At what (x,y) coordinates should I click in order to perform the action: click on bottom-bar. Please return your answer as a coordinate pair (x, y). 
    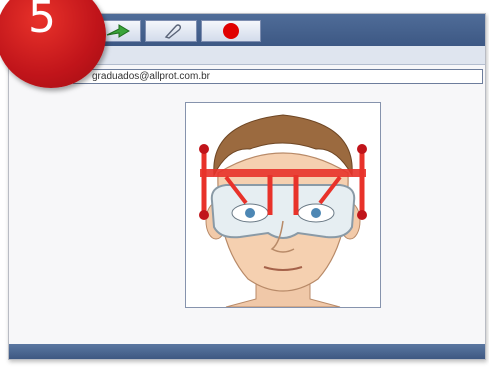
    Looking at the image, I should click on (247, 351).